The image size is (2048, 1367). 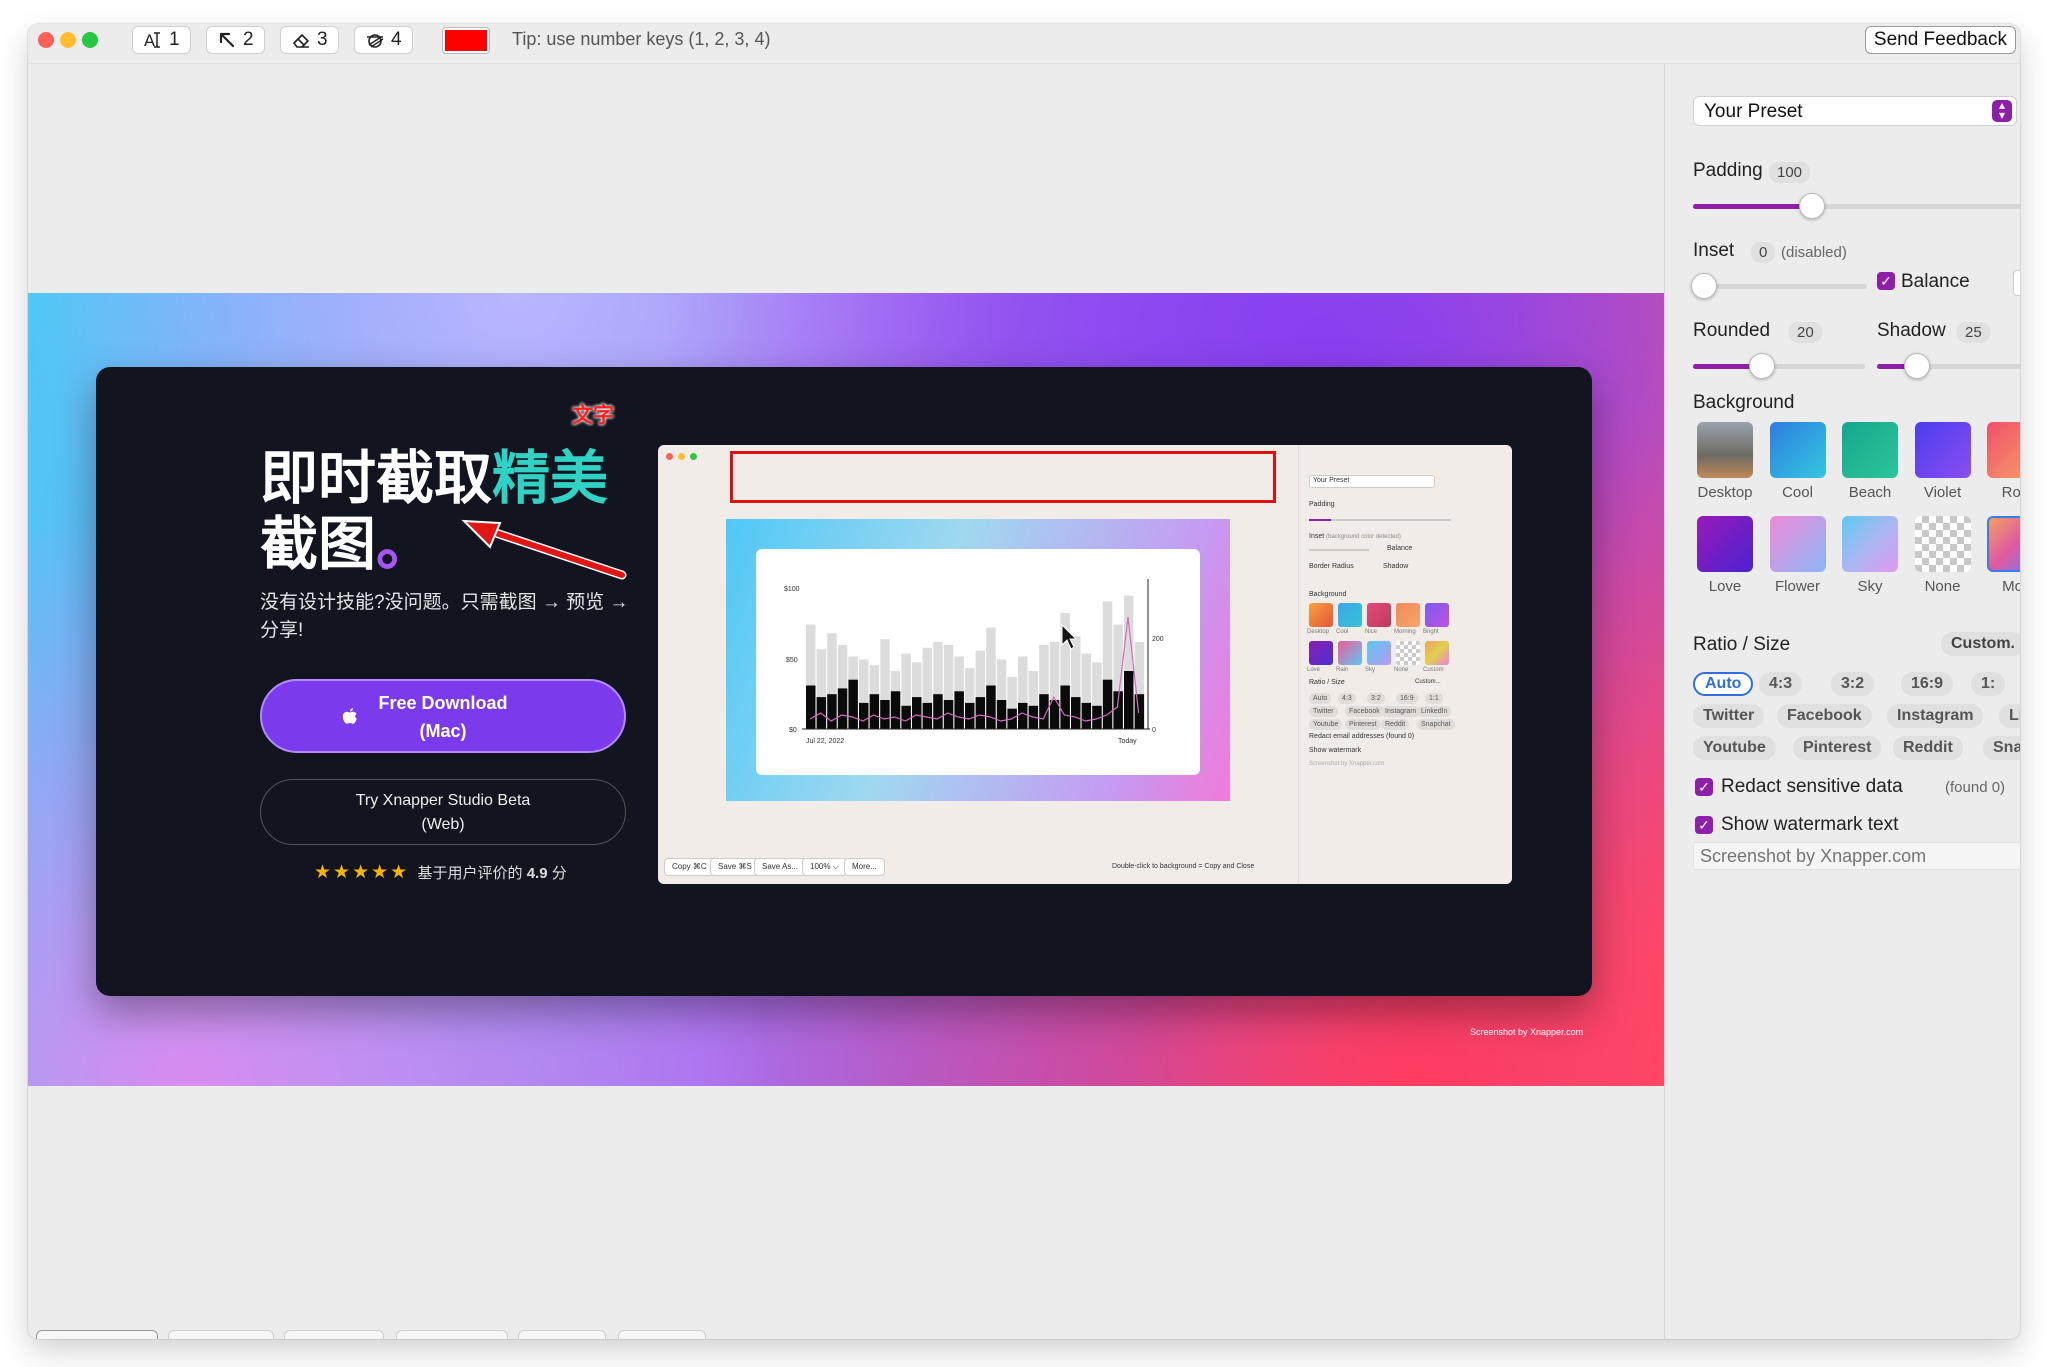 What do you see at coordinates (1870, 586) in the screenshot?
I see `background-label-sky: Sky` at bounding box center [1870, 586].